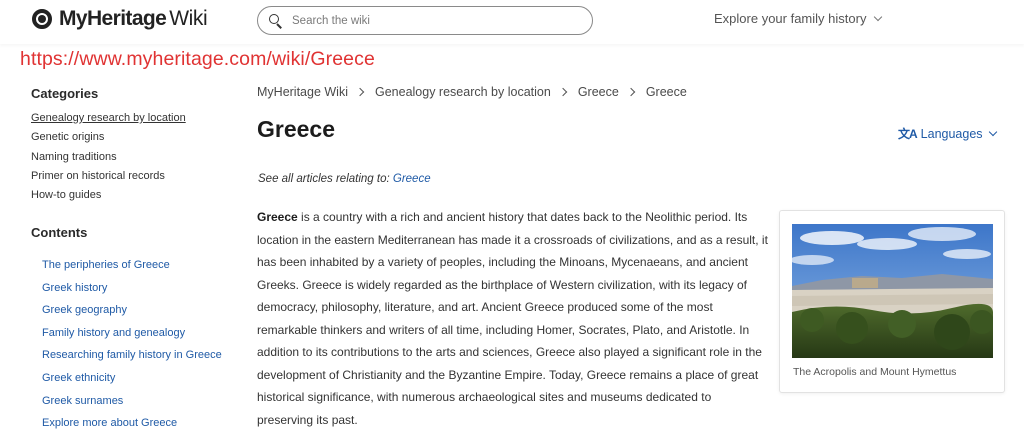 Image resolution: width=1024 pixels, height=433 pixels. I want to click on myheritage-logo: MyHeritage Wiki, so click(120, 18).